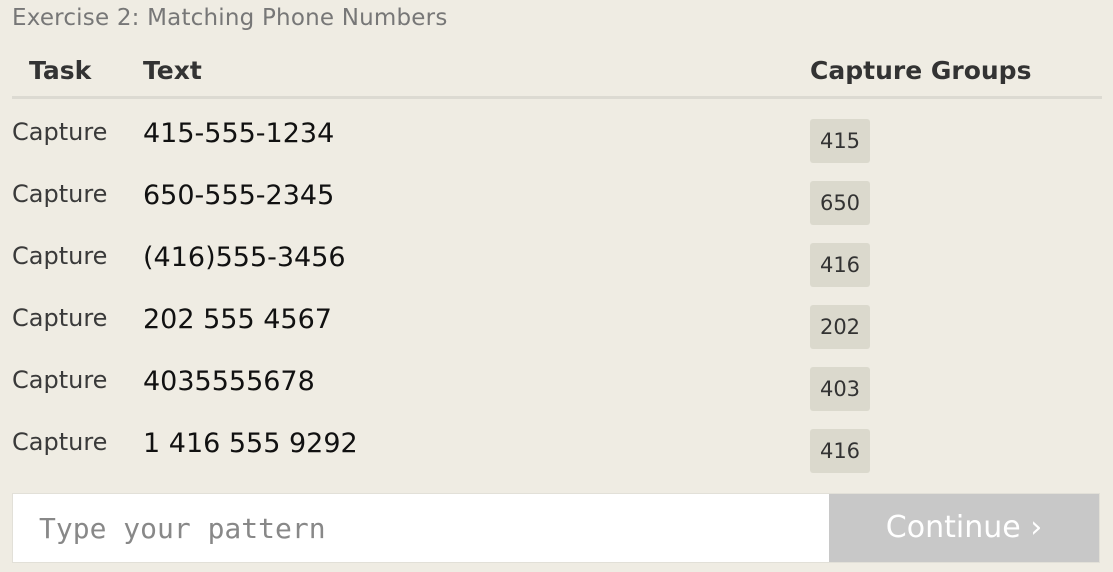 The height and width of the screenshot is (572, 1113). What do you see at coordinates (557, 441) in the screenshot?
I see `table-row: Capture 1 416 555 9292 416` at bounding box center [557, 441].